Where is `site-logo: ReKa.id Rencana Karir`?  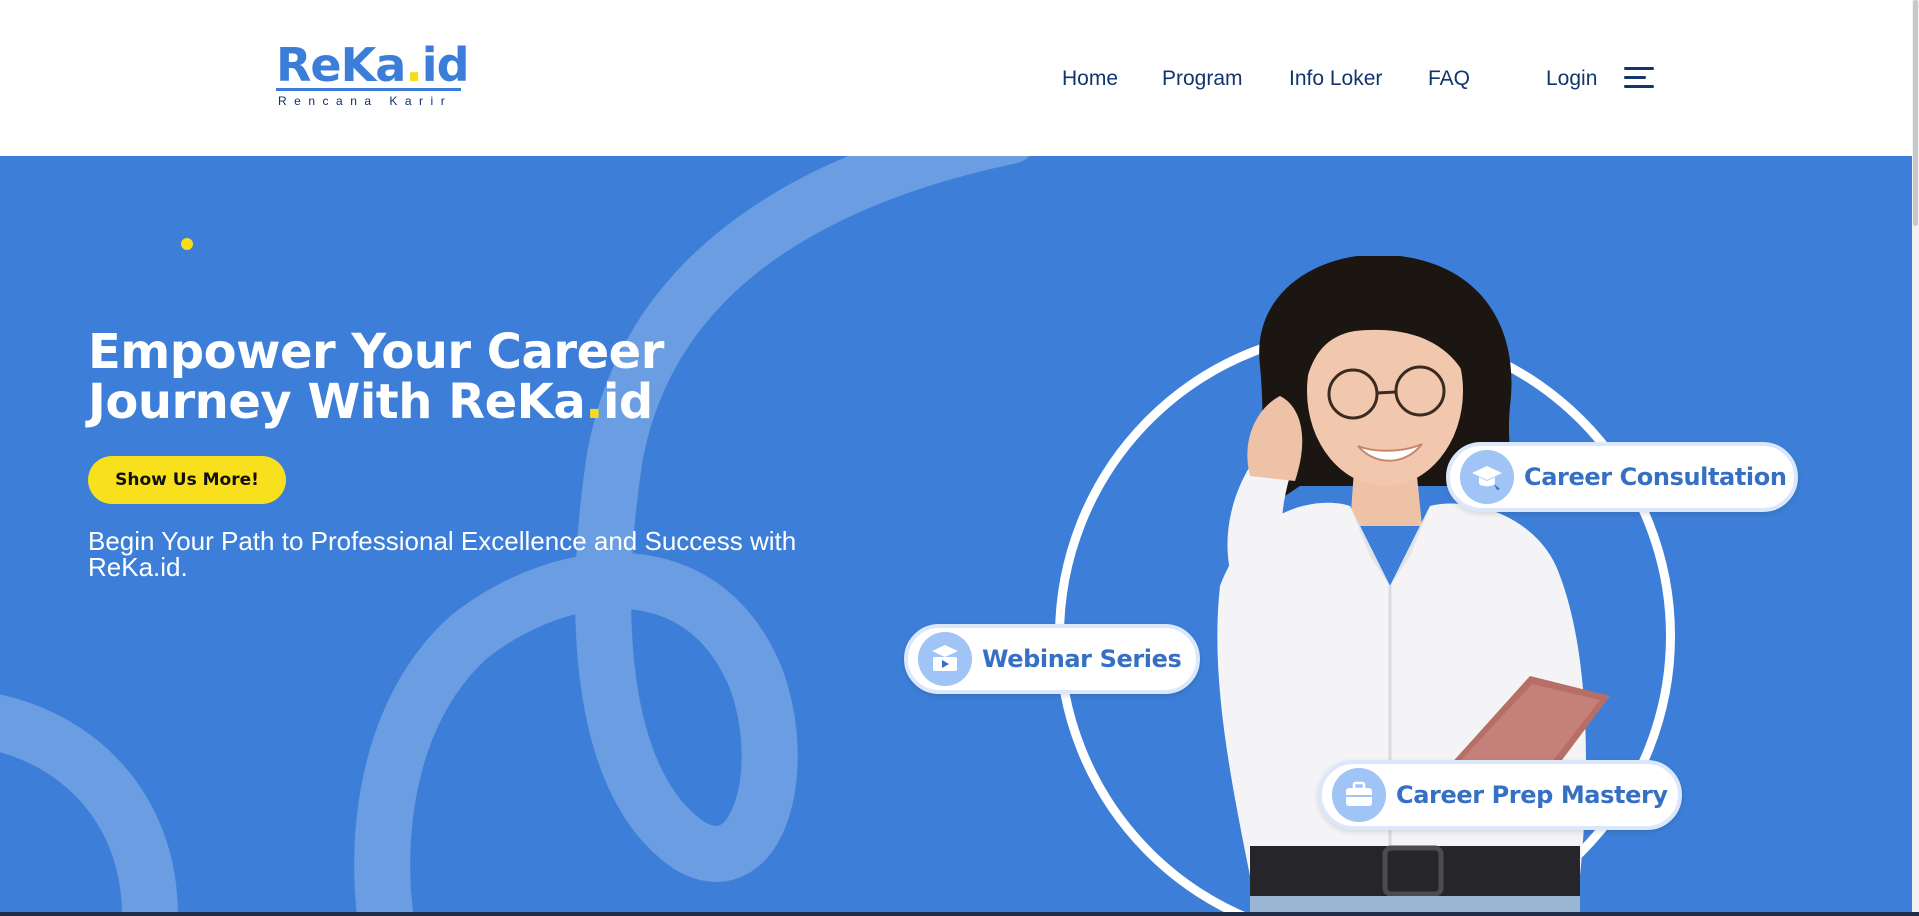 site-logo: ReKa.id Rencana Karir is located at coordinates (372, 75).